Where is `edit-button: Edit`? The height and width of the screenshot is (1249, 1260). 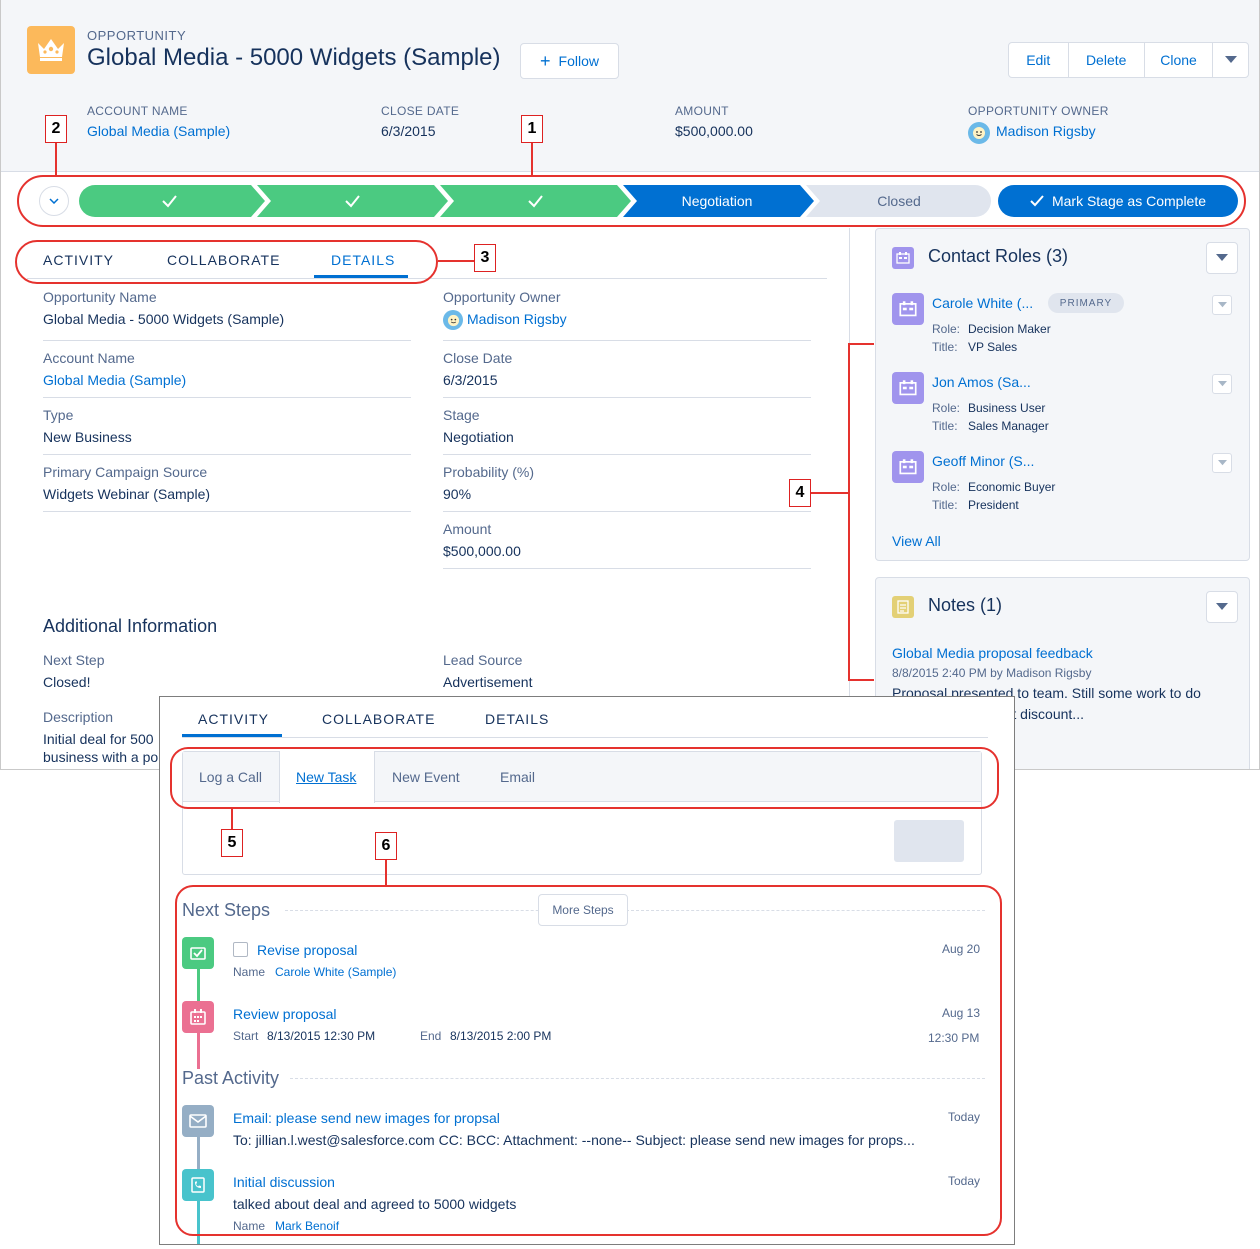 edit-button: Edit is located at coordinates (1039, 60).